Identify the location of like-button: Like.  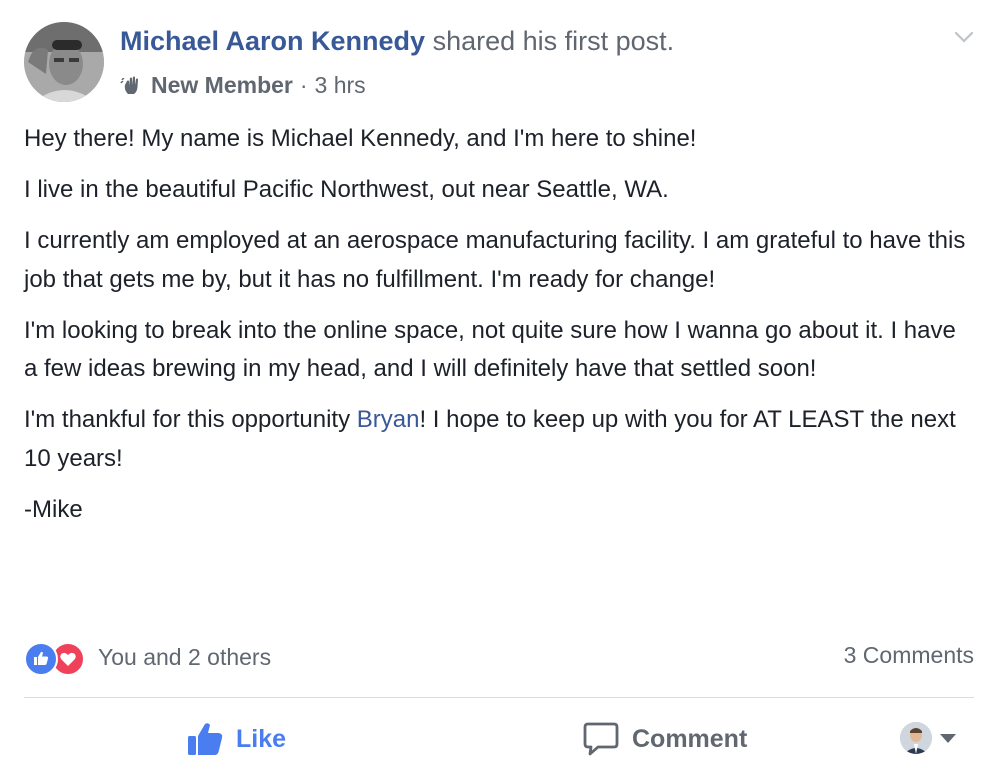
(236, 739).